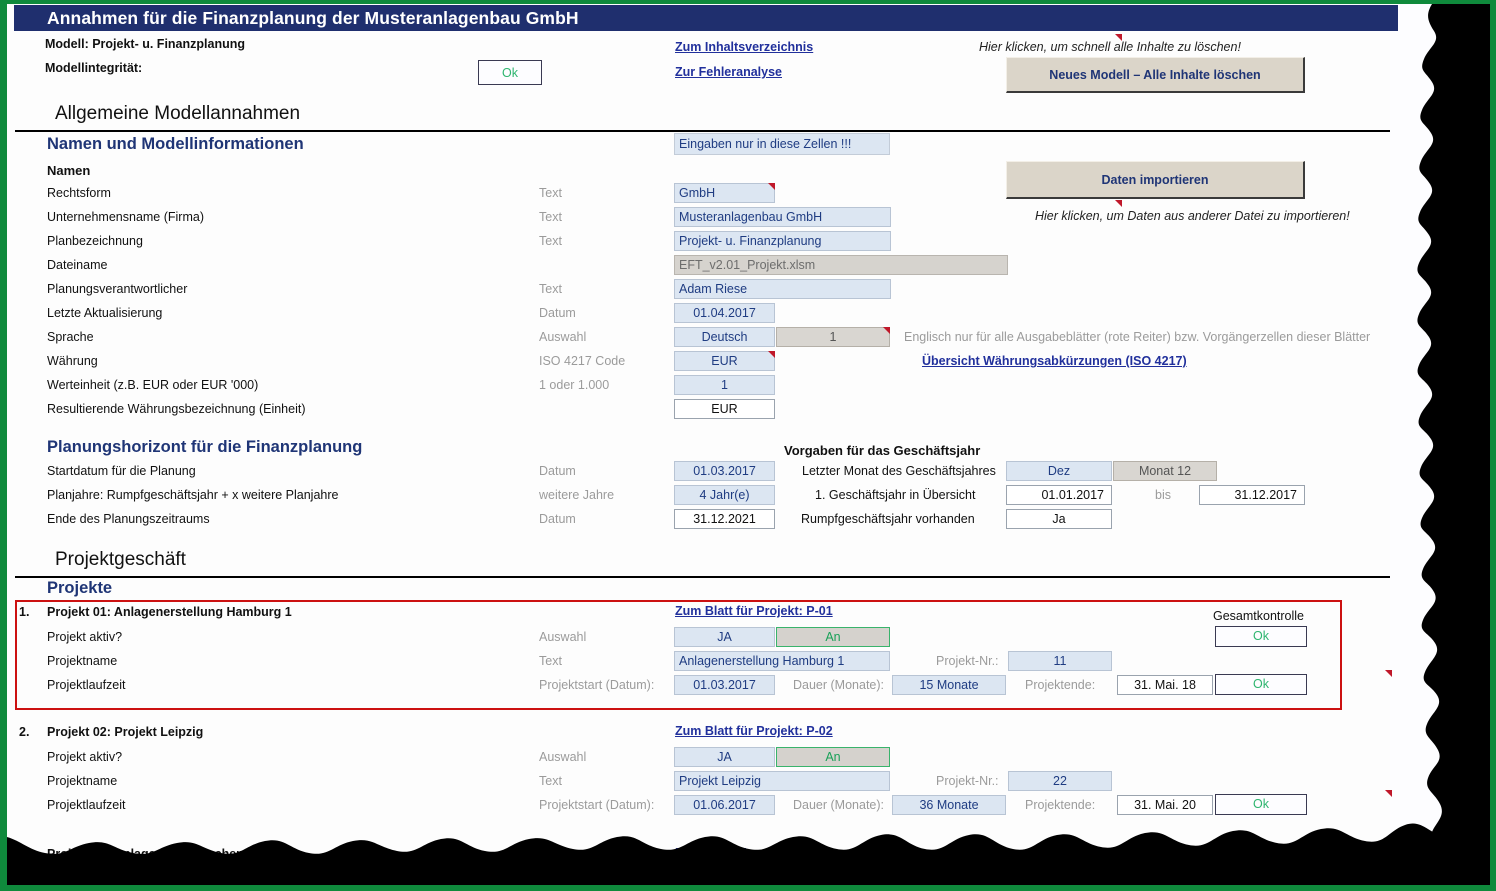  What do you see at coordinates (1252, 495) in the screenshot?
I see `value-fiscal-year-end: 31.12.2017` at bounding box center [1252, 495].